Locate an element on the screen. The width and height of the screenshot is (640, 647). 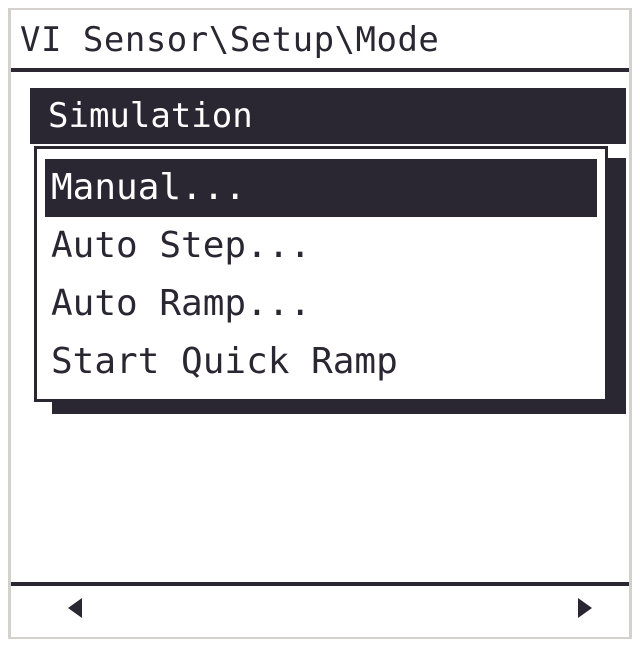
footer-divider is located at coordinates (320, 584).